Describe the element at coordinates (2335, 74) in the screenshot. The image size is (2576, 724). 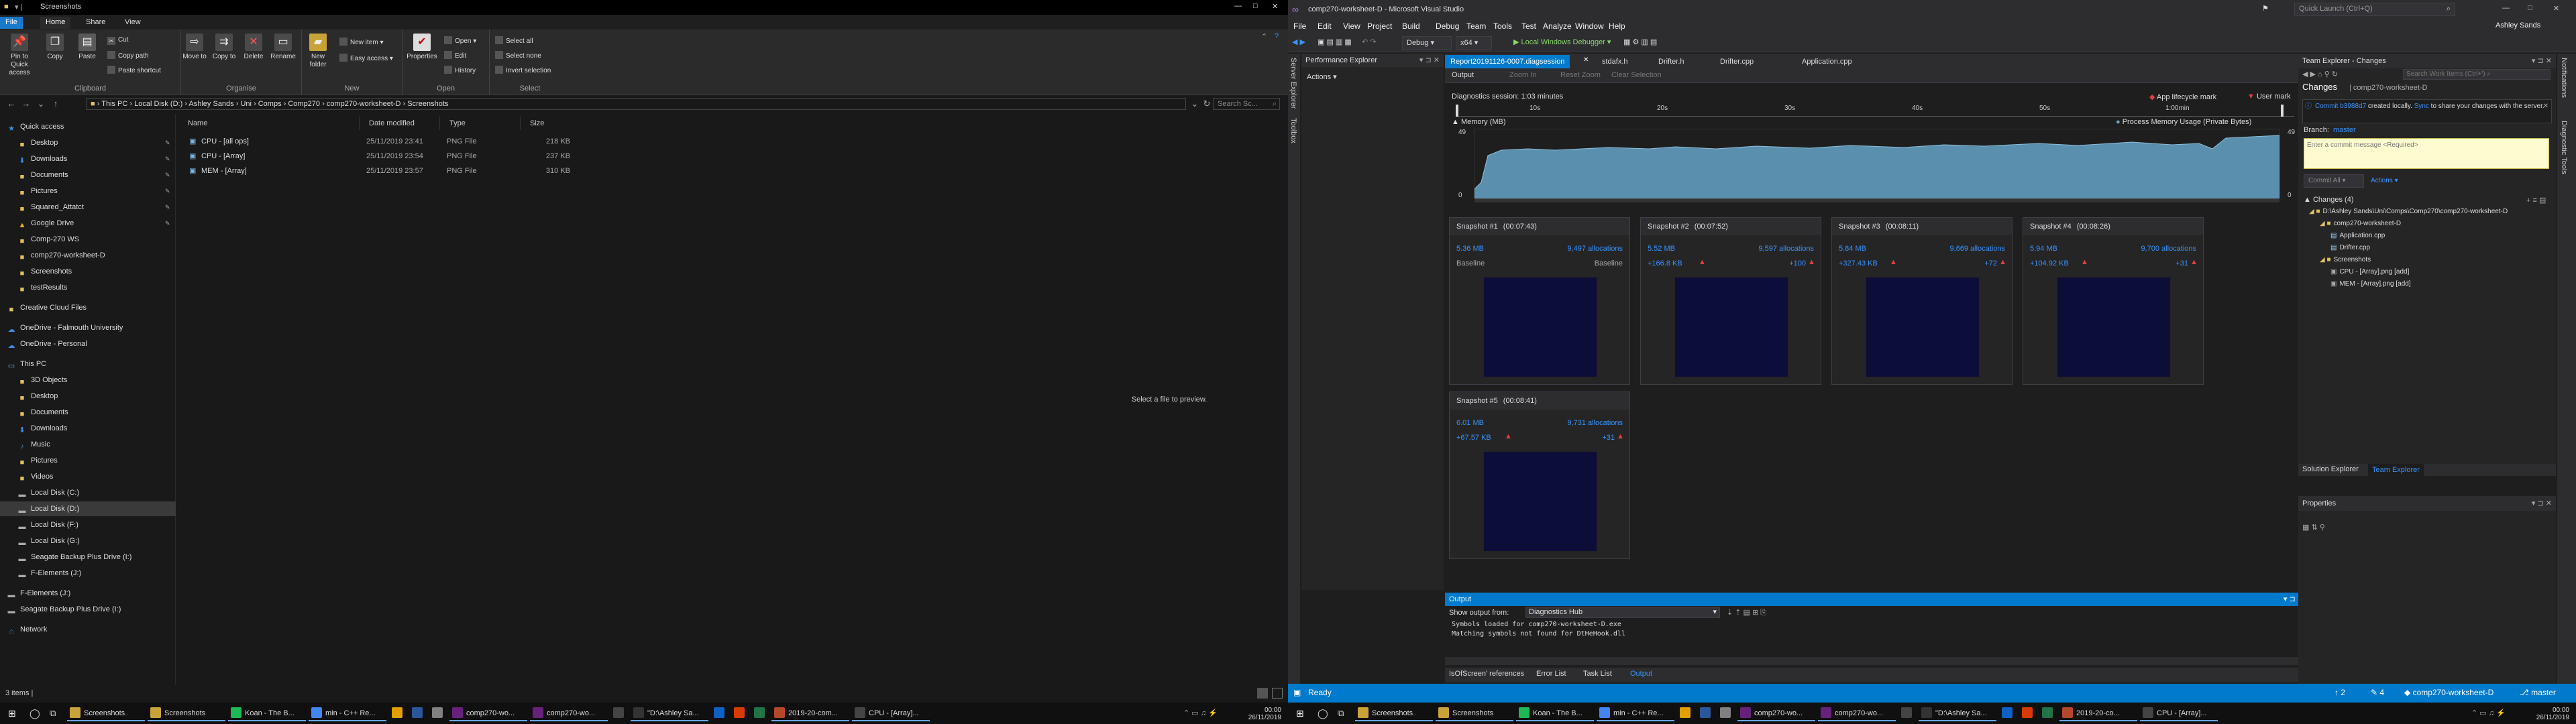
I see `refresh-icon: ↻` at that location.